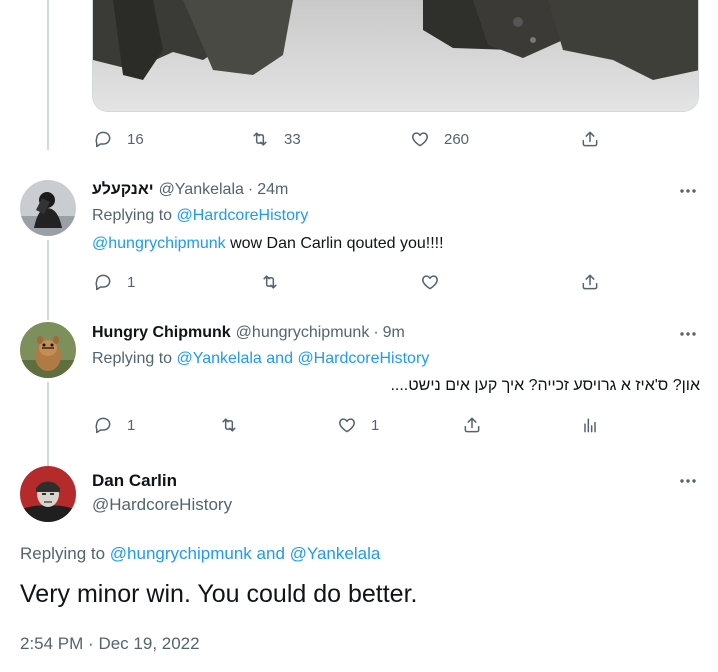 This screenshot has height=672, width=718. I want to click on like-button, so click(430, 282).